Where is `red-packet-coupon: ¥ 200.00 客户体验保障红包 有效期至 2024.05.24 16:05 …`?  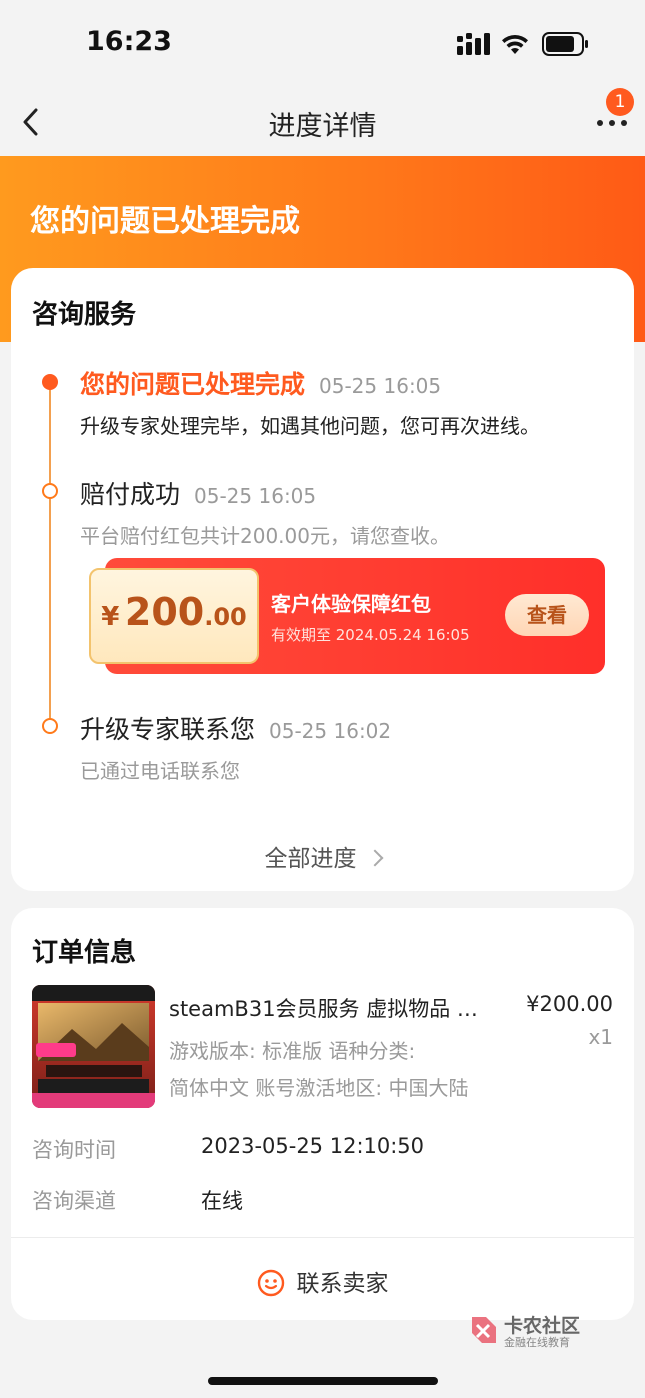
red-packet-coupon: ¥ 200.00 客户体验保障红包 有效期至 2024.05.24 16:05 … is located at coordinates (347, 616).